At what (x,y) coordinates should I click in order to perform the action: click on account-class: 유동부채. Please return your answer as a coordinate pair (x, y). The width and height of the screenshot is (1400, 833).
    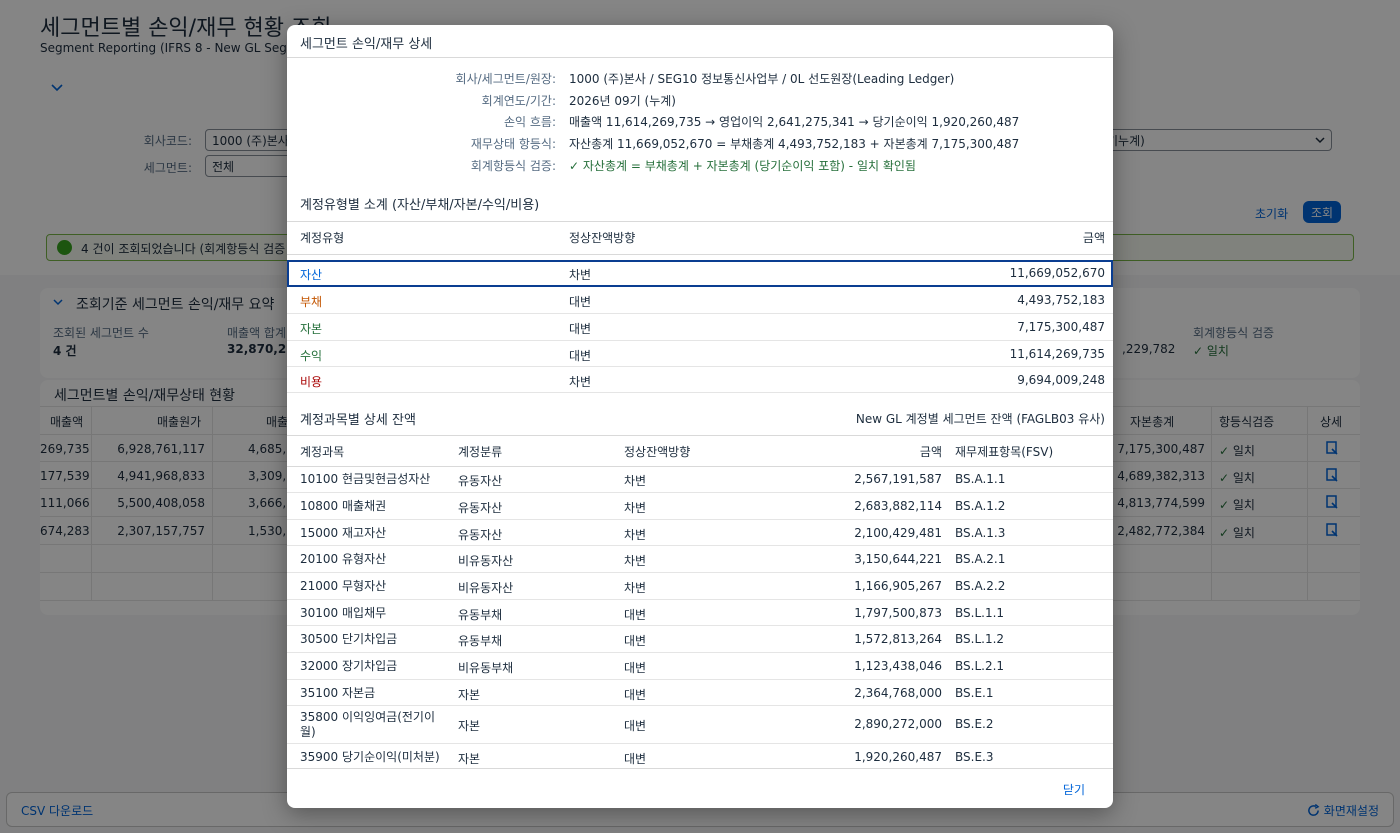
    Looking at the image, I should click on (480, 641).